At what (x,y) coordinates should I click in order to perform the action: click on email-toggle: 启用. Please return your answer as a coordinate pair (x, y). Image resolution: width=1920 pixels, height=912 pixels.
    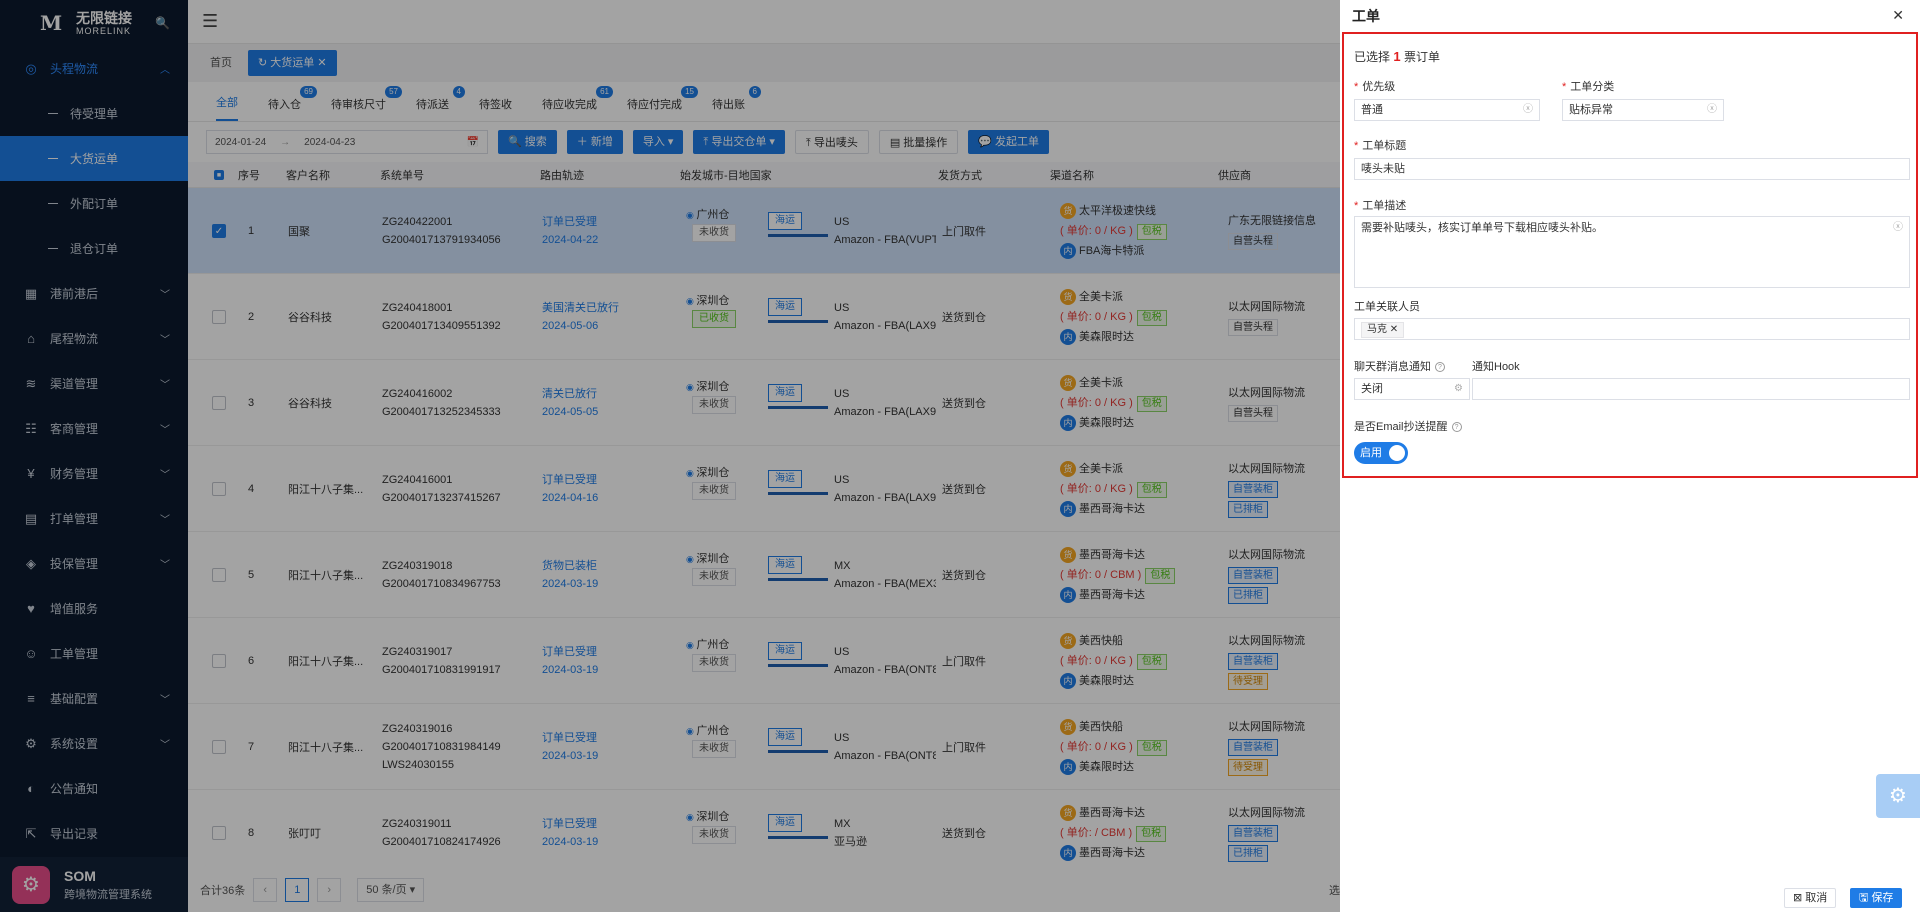
    Looking at the image, I should click on (1381, 453).